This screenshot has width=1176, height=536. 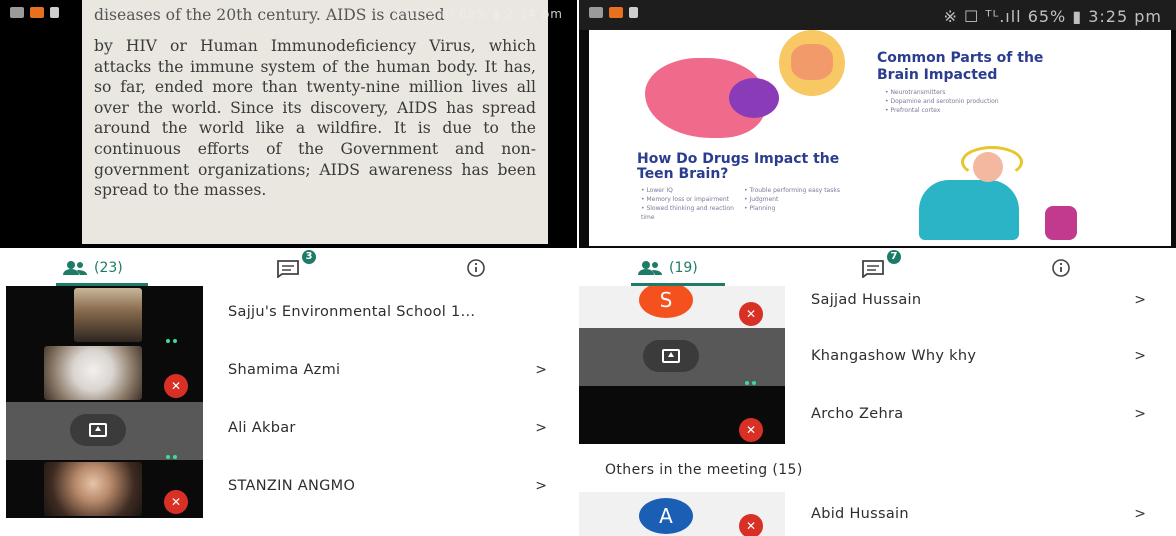 I want to click on slide-bullet: • Neurotransmitters, so click(x=915, y=92).